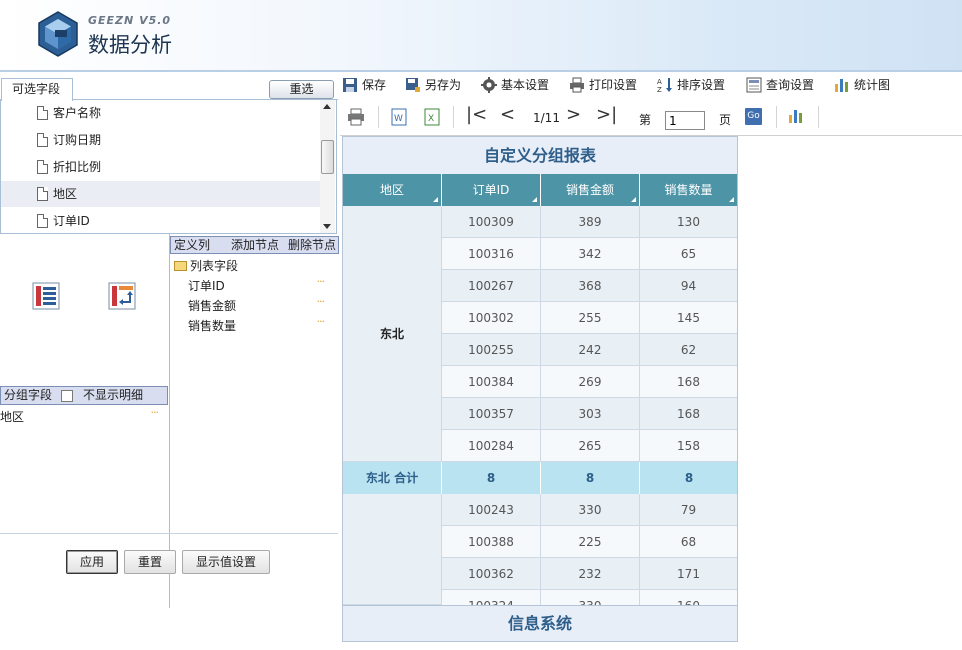  Describe the element at coordinates (84, 415) in the screenshot. I see `group-item-region: 地区 ···` at that location.